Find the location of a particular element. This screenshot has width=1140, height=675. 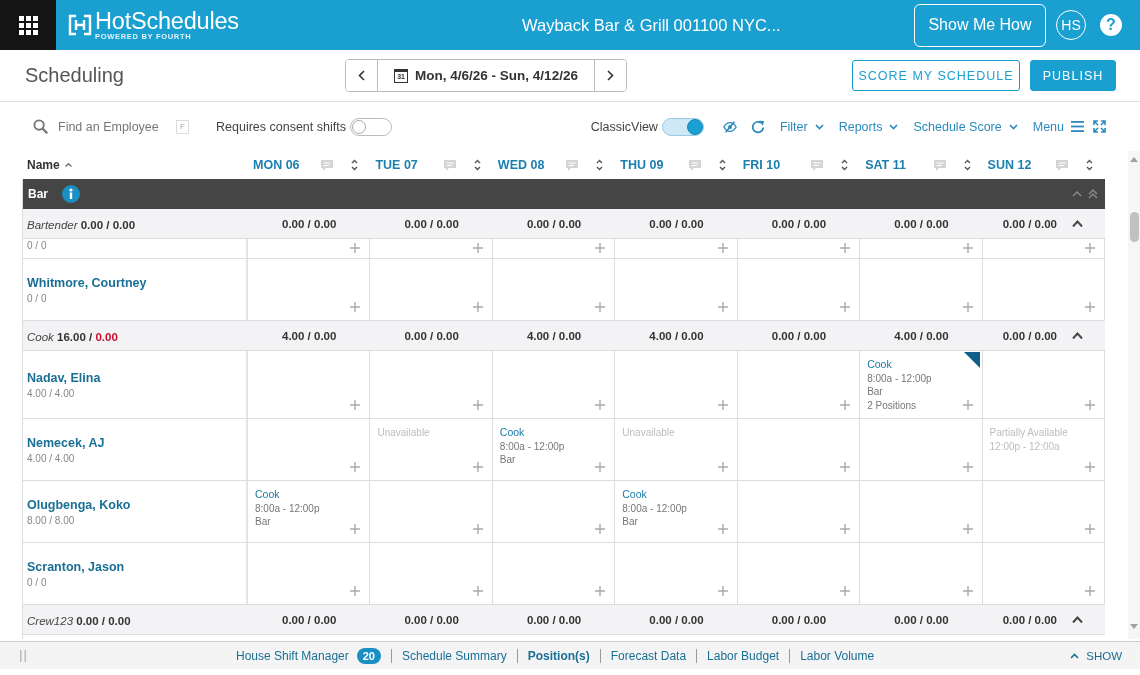

scrollbar-thumb is located at coordinates (1134, 227).